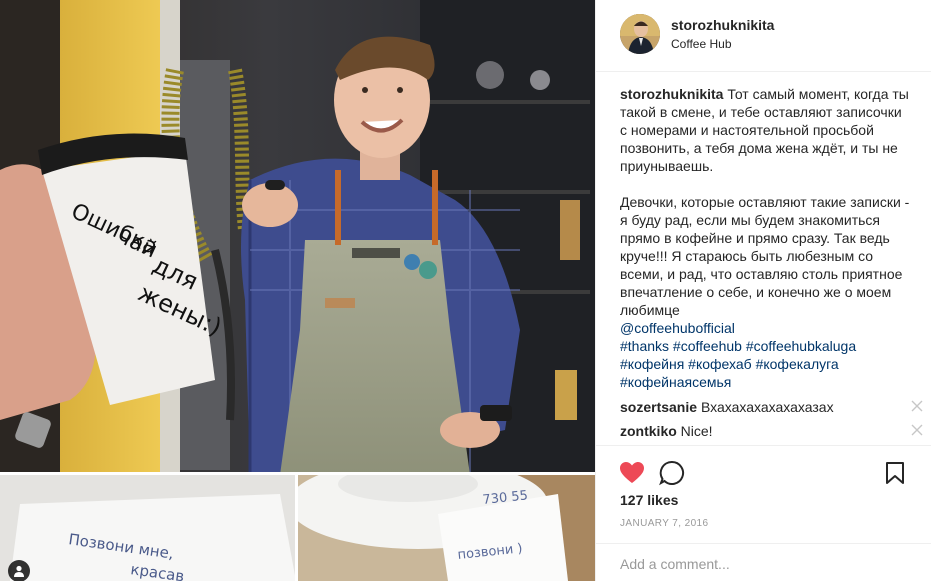 The width and height of the screenshot is (931, 582). Describe the element at coordinates (701, 44) in the screenshot. I see `post-location: Coffee Hub` at that location.